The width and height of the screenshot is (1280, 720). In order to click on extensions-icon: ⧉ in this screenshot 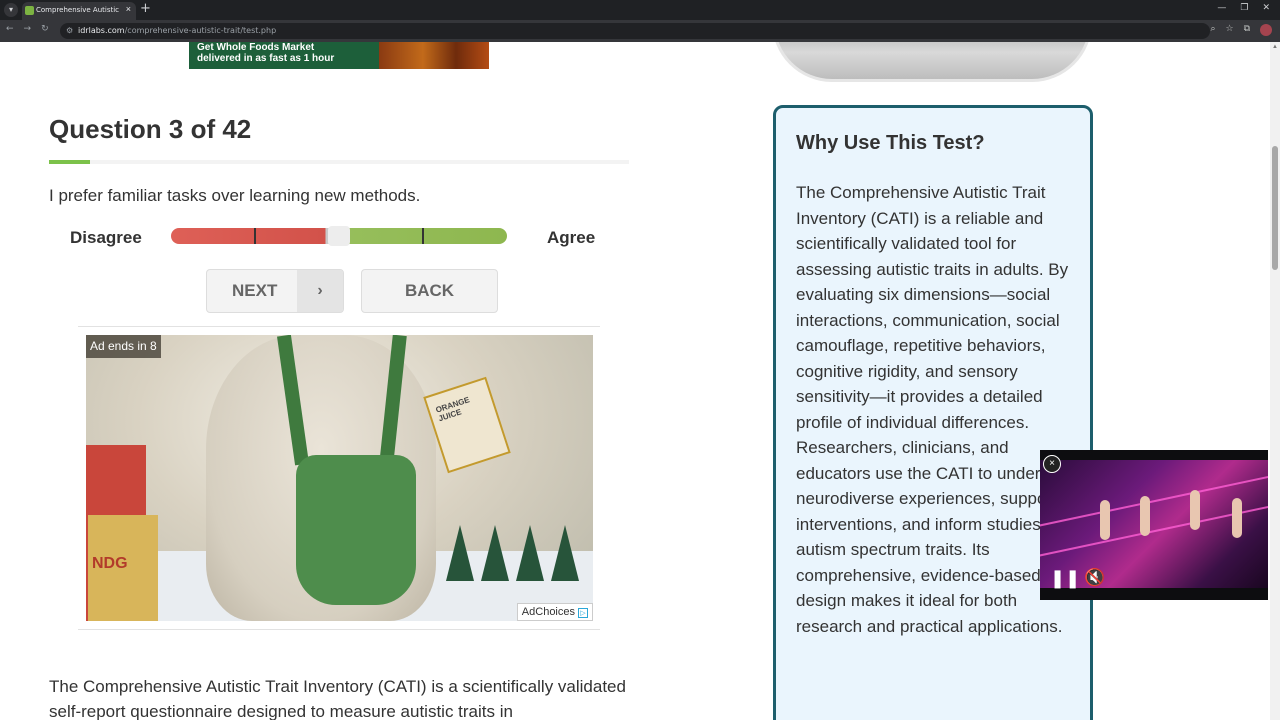, I will do `click(1247, 30)`.